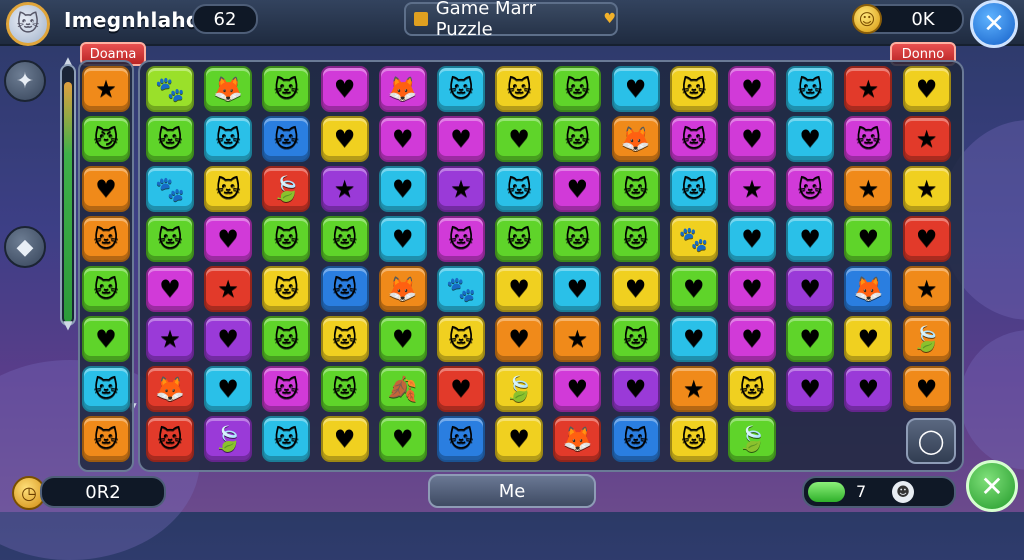 This screenshot has width=1024, height=560. I want to click on puzzle-button: ✦, so click(25, 81).